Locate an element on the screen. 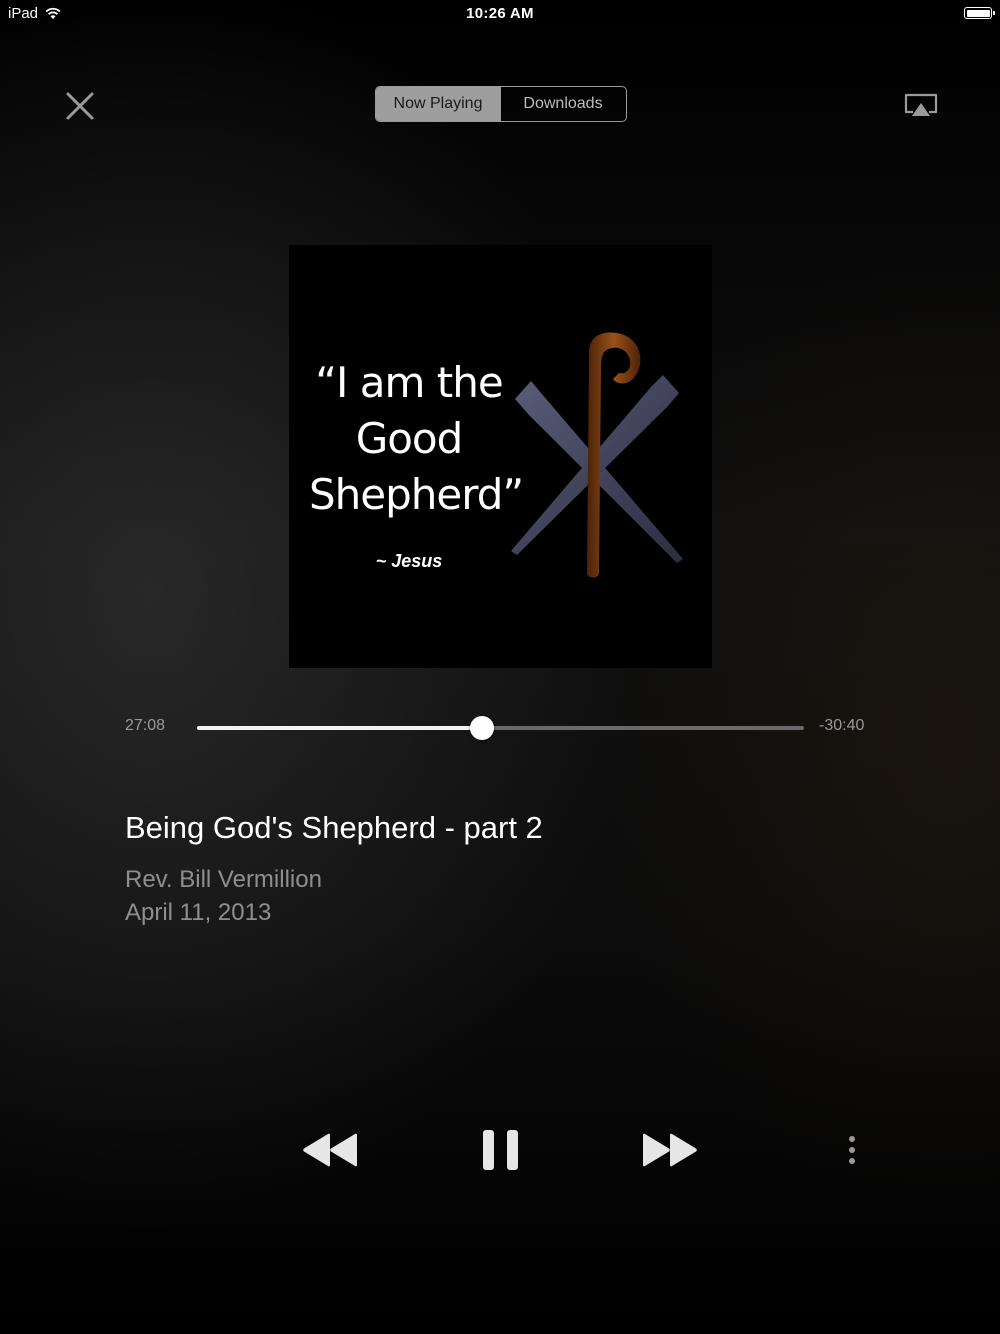 The image size is (1000, 1334). artwork-quote-line: Good is located at coordinates (409, 438).